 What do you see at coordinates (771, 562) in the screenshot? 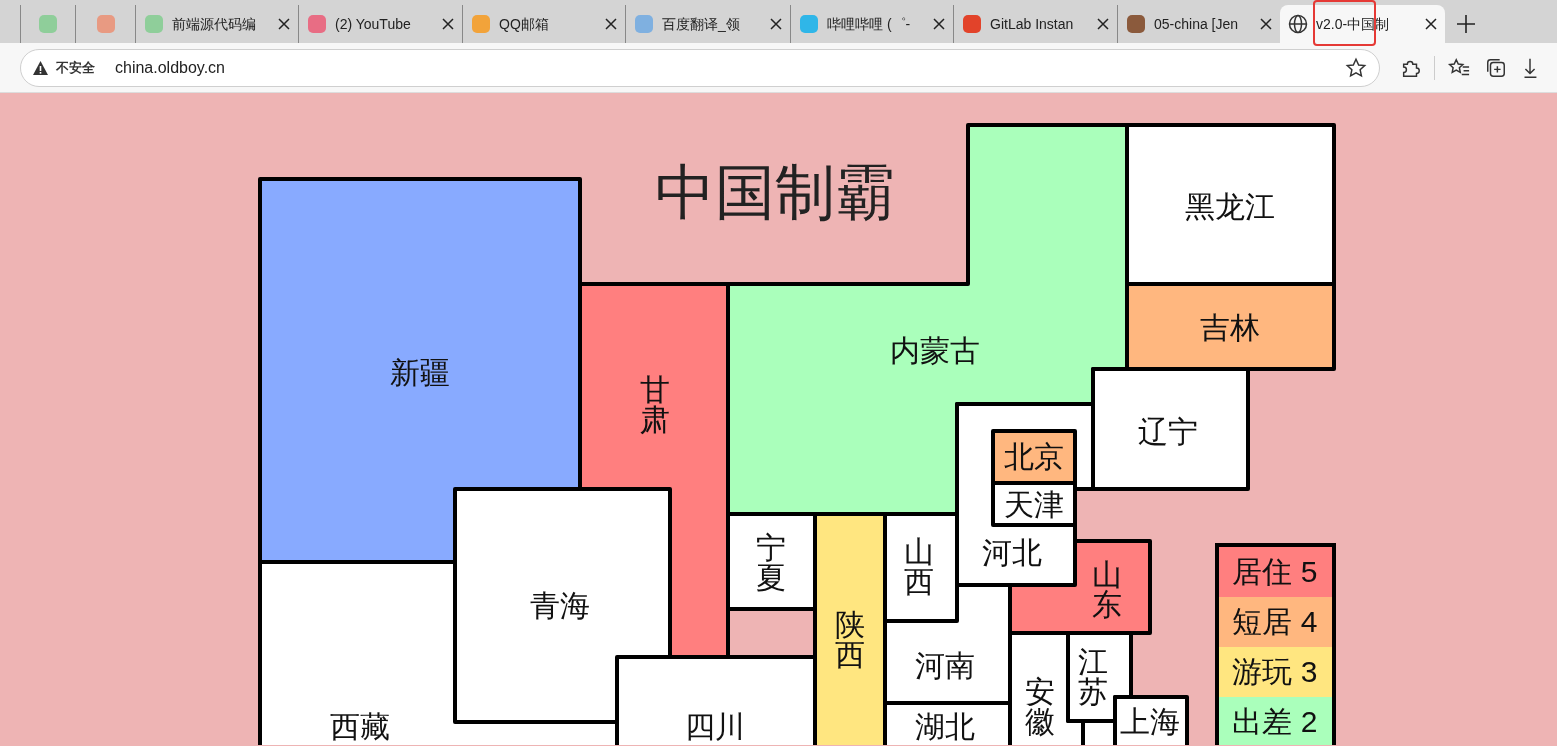
I see `province-label: 宁夏` at bounding box center [771, 562].